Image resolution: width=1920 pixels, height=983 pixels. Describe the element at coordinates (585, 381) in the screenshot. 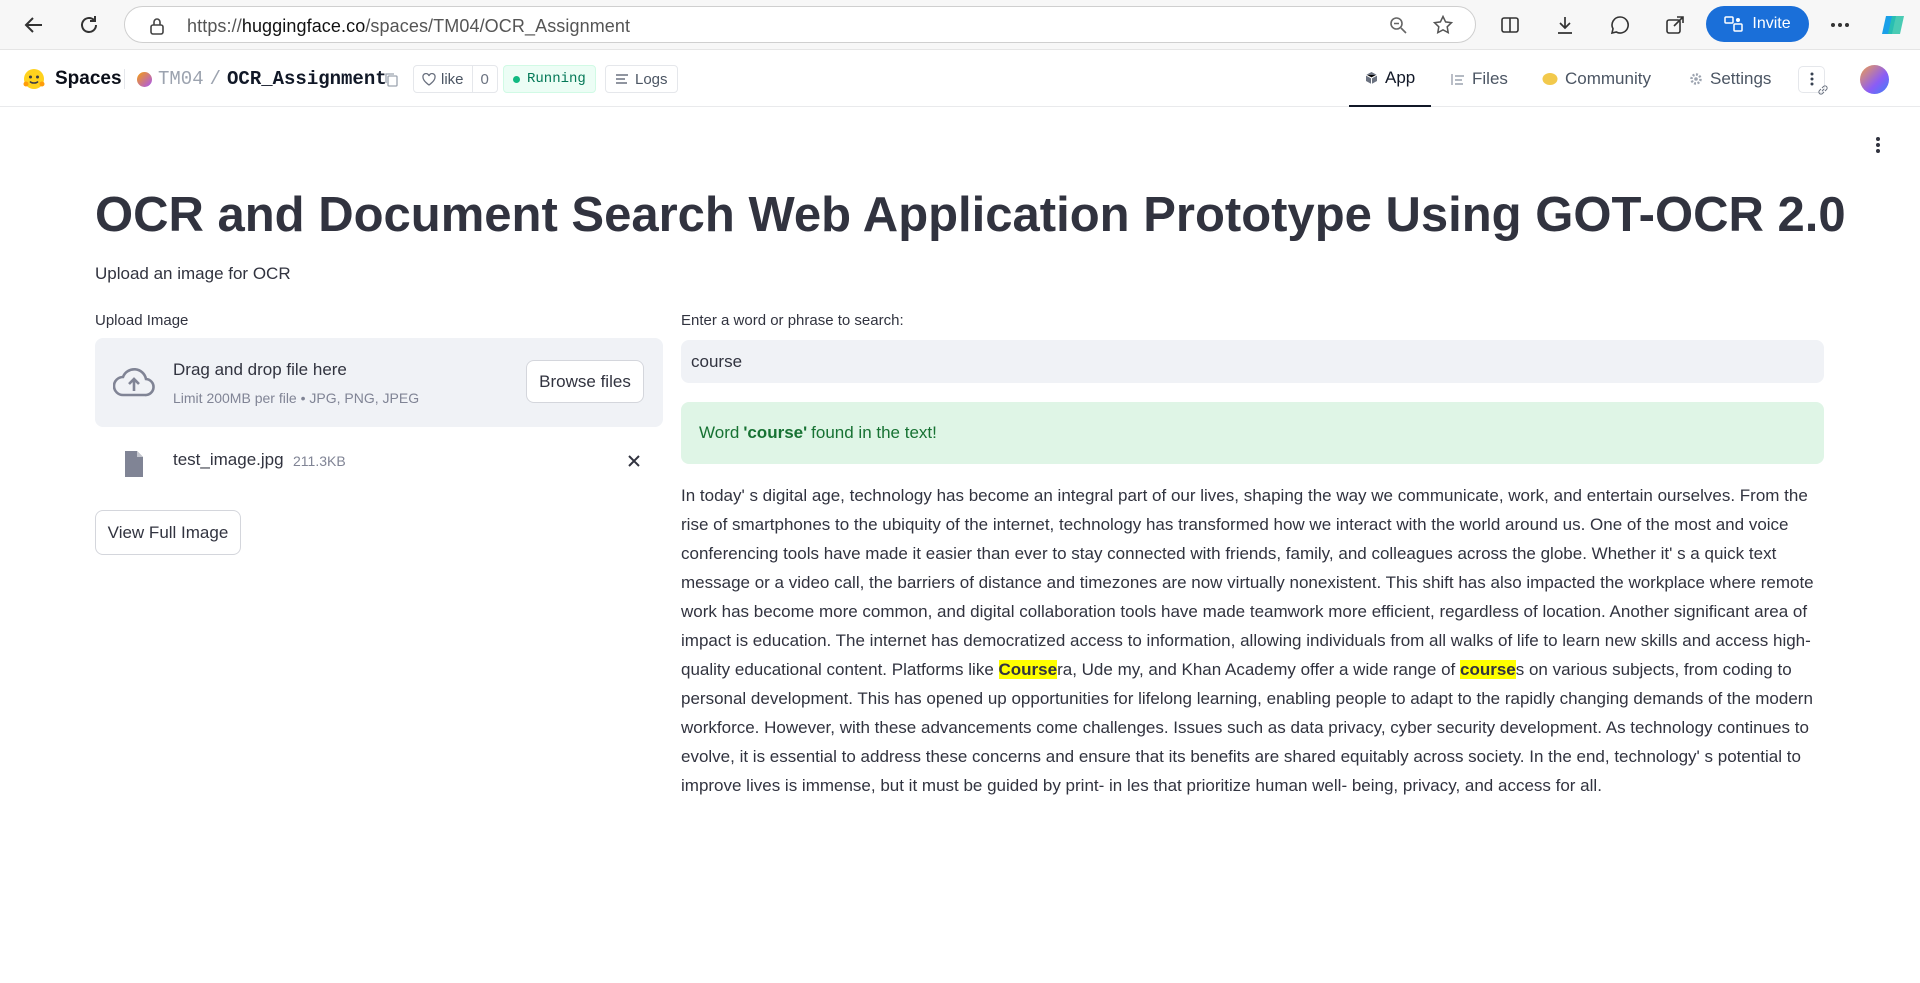

I see `browse-files-button: Browse files` at that location.